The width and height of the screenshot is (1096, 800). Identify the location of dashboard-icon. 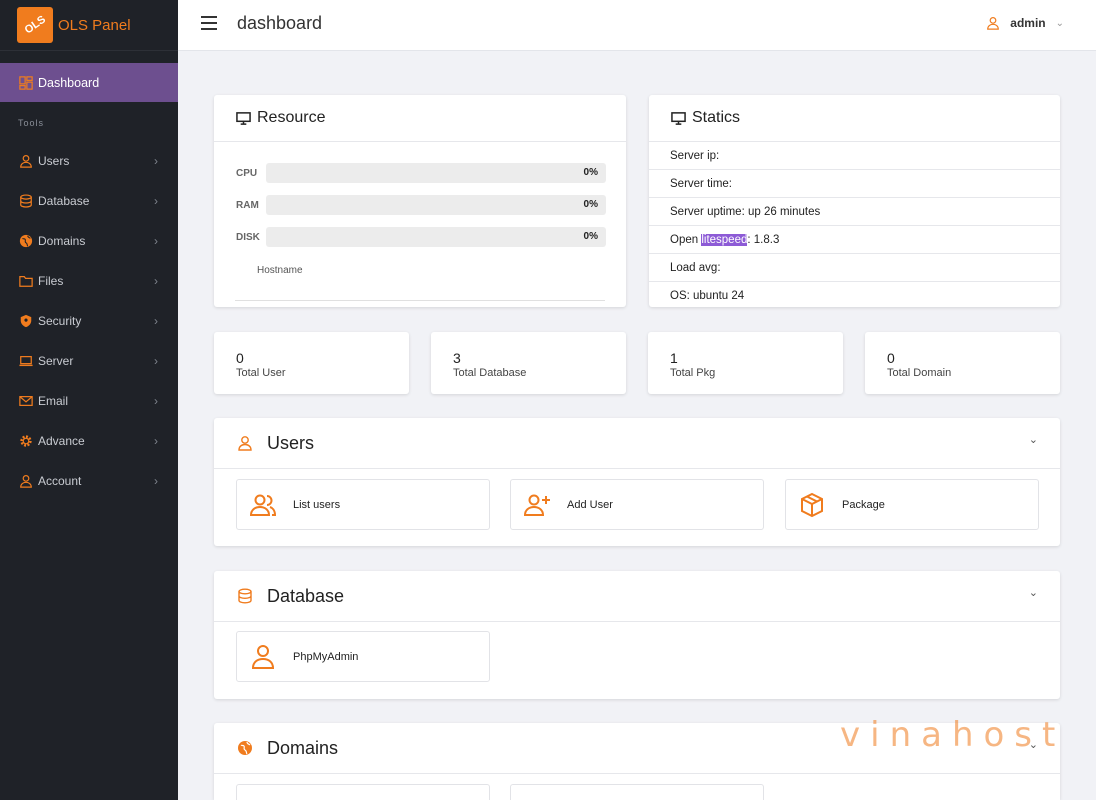
(26, 82).